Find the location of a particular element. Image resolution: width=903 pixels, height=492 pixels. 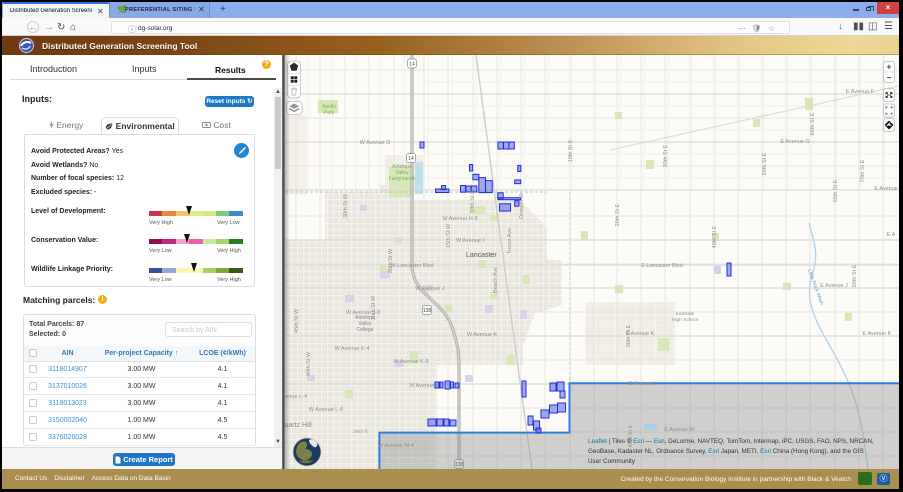

svg-text: E A is located at coordinates (891, 235).